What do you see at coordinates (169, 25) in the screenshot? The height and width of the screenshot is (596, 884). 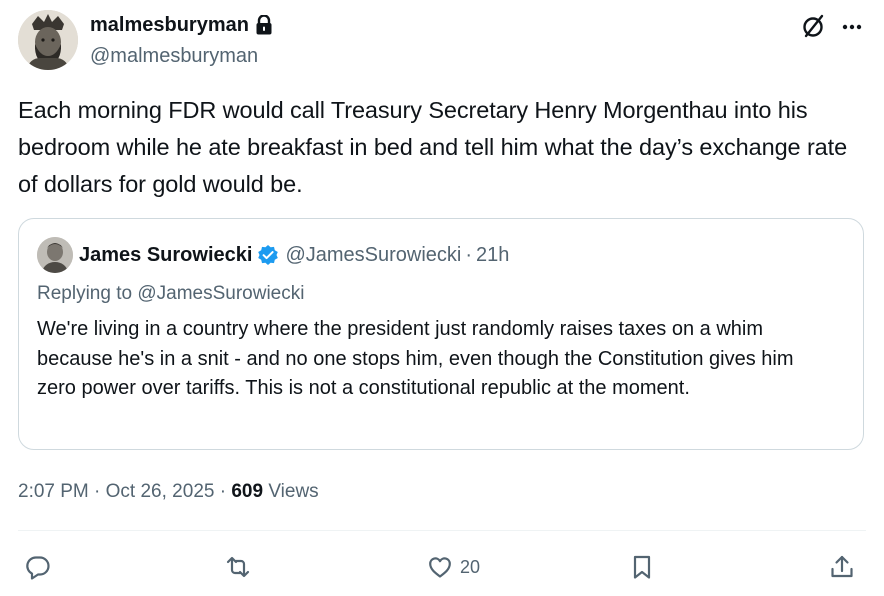 I see `author-display-name: malmesburyman` at bounding box center [169, 25].